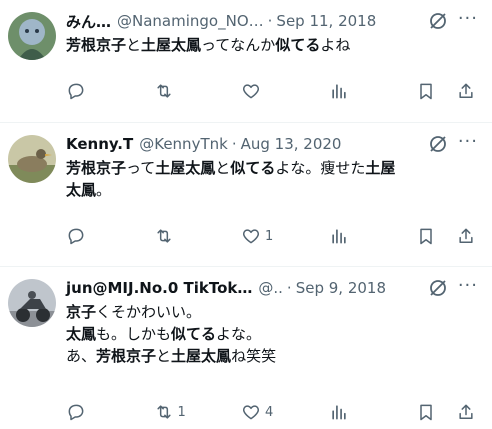  What do you see at coordinates (276, 236) in the screenshot?
I see `like-button: 1` at bounding box center [276, 236].